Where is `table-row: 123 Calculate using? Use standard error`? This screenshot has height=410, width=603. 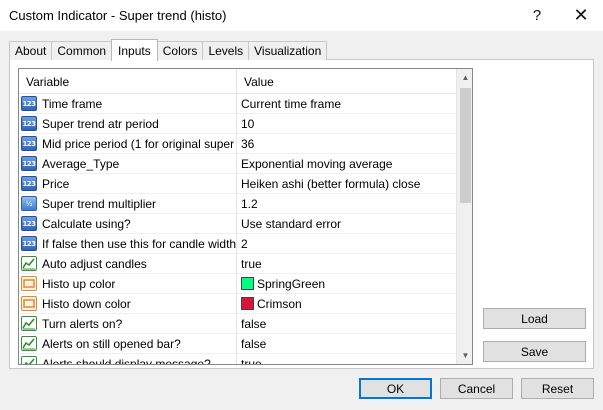 table-row: 123 Calculate using? Use standard error is located at coordinates (237, 223).